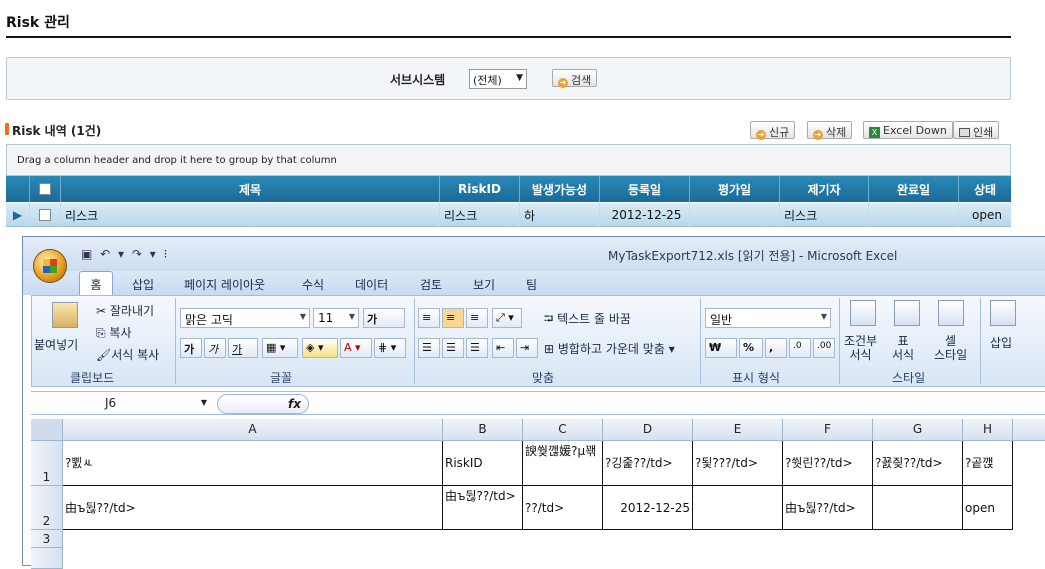 The width and height of the screenshot is (1045, 569). Describe the element at coordinates (563, 463) in the screenshot. I see `cell-C1: 諛쒖깮媛?μ꽦` at that location.